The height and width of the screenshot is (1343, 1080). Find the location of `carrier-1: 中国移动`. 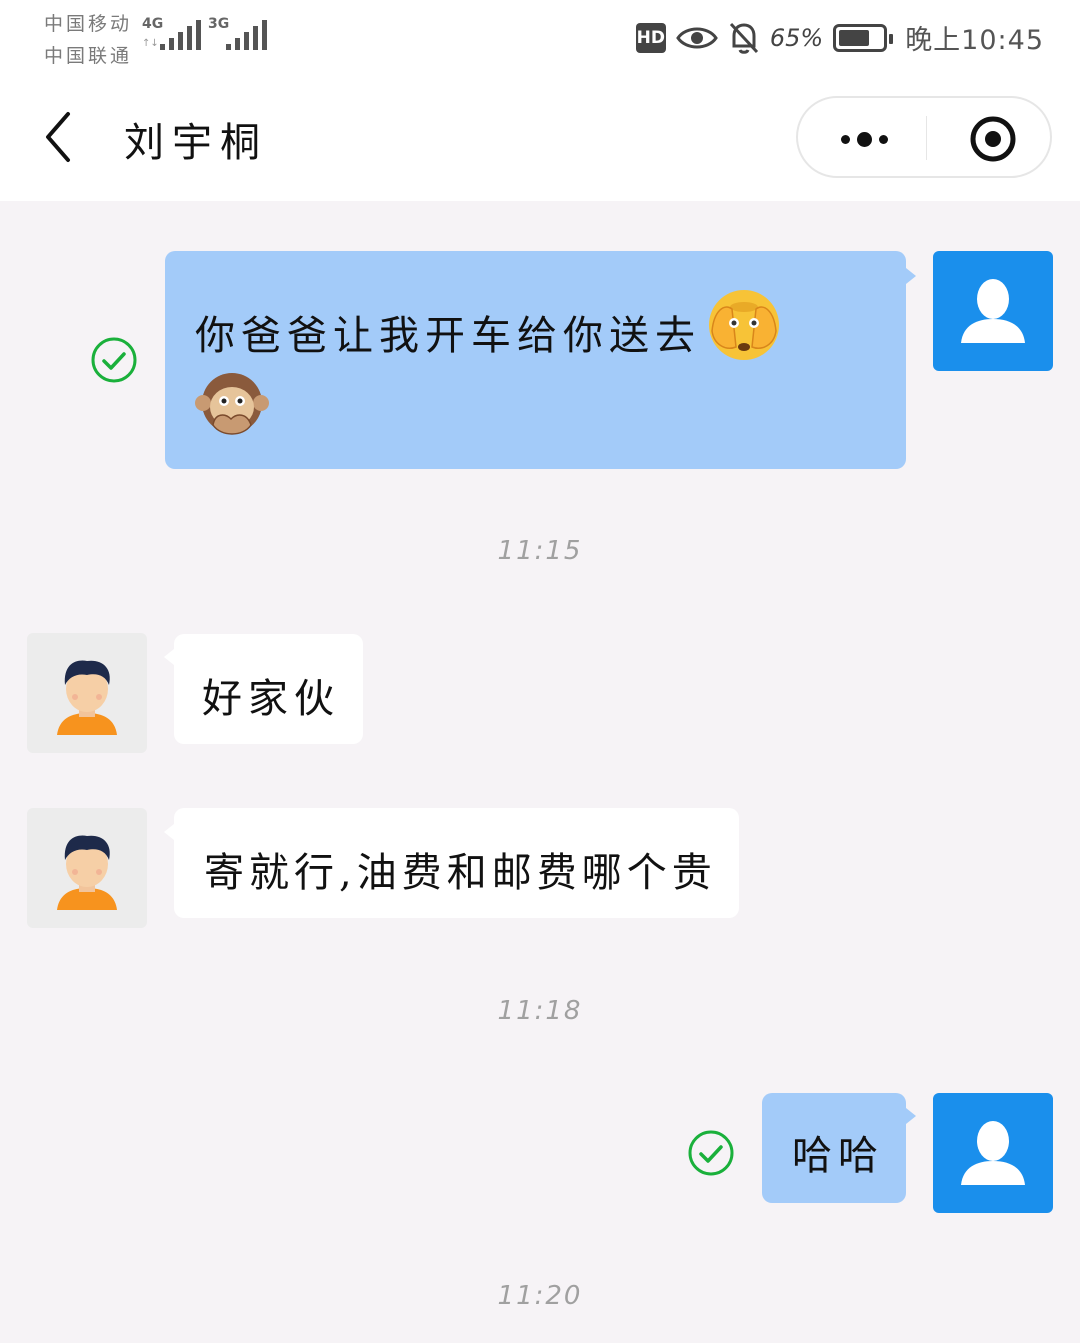

carrier-1: 中国移动 is located at coordinates (88, 24).